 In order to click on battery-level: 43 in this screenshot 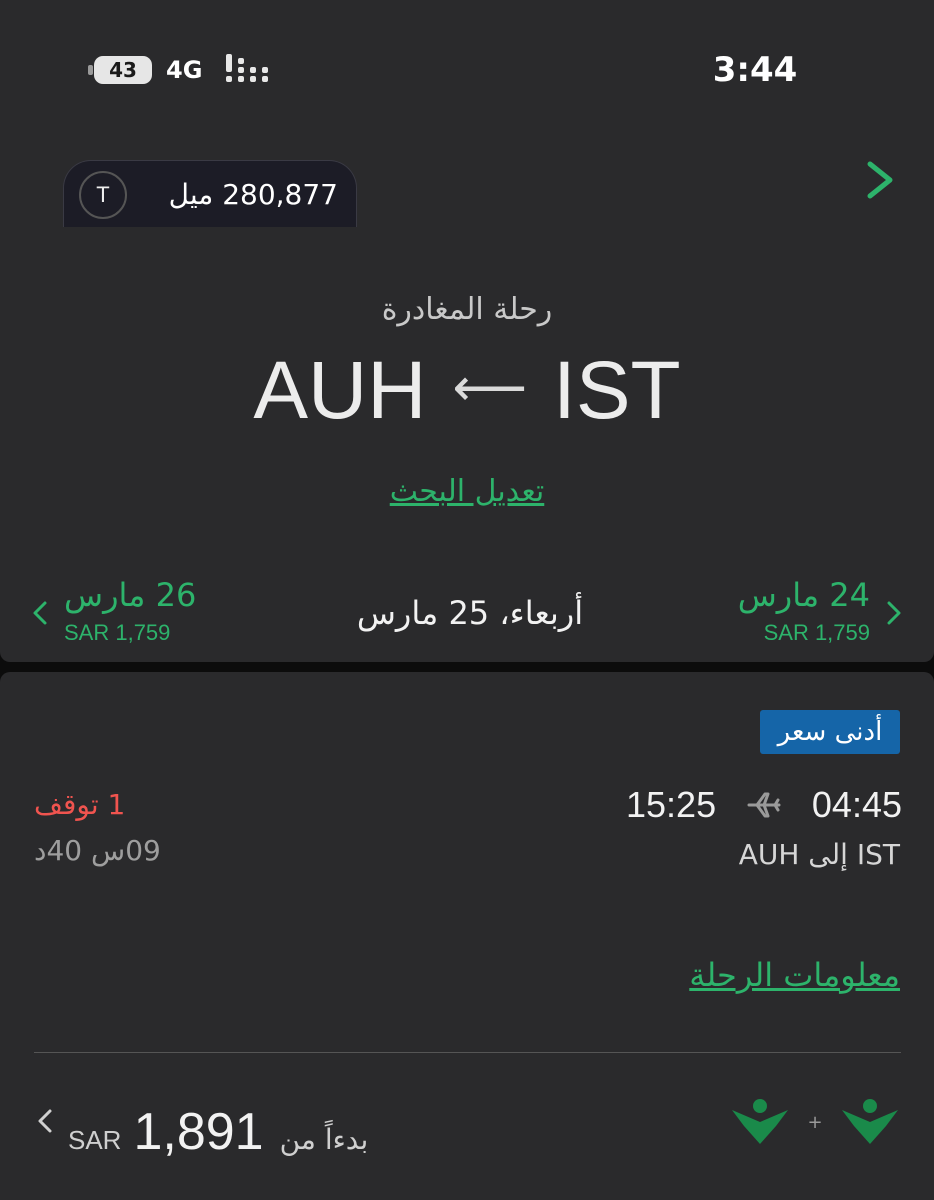, I will do `click(123, 70)`.